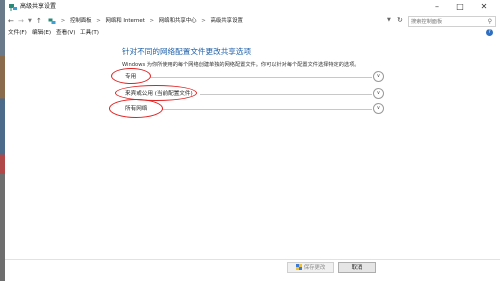  What do you see at coordinates (81, 21) in the screenshot?
I see `breadcrumb-control-panel: 控制面板` at bounding box center [81, 21].